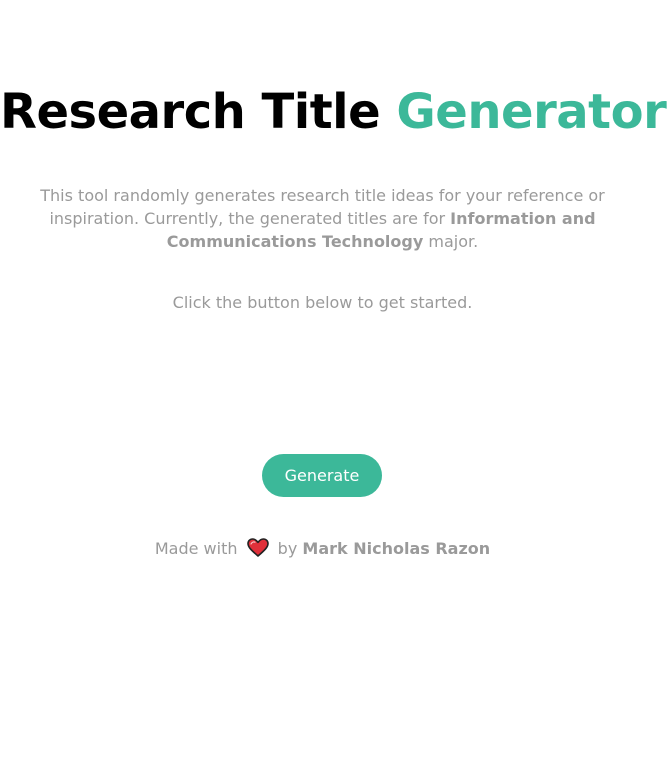 This screenshot has width=669, height=782. What do you see at coordinates (322, 302) in the screenshot?
I see `call-to-action-text: Click the button below to get started.` at bounding box center [322, 302].